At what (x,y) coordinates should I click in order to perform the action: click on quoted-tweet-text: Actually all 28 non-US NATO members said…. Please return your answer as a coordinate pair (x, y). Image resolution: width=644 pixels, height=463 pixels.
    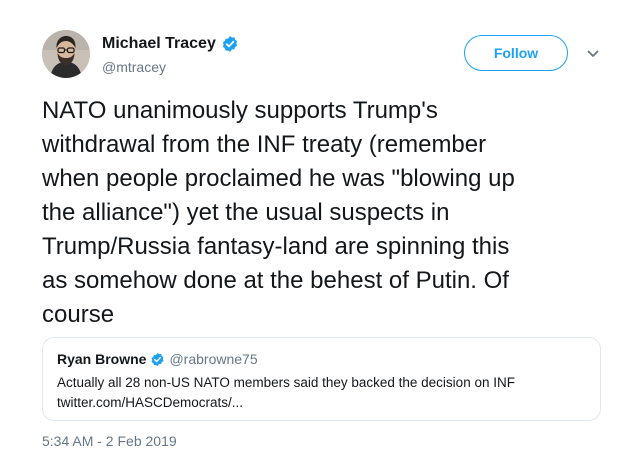
    Looking at the image, I should click on (324, 393).